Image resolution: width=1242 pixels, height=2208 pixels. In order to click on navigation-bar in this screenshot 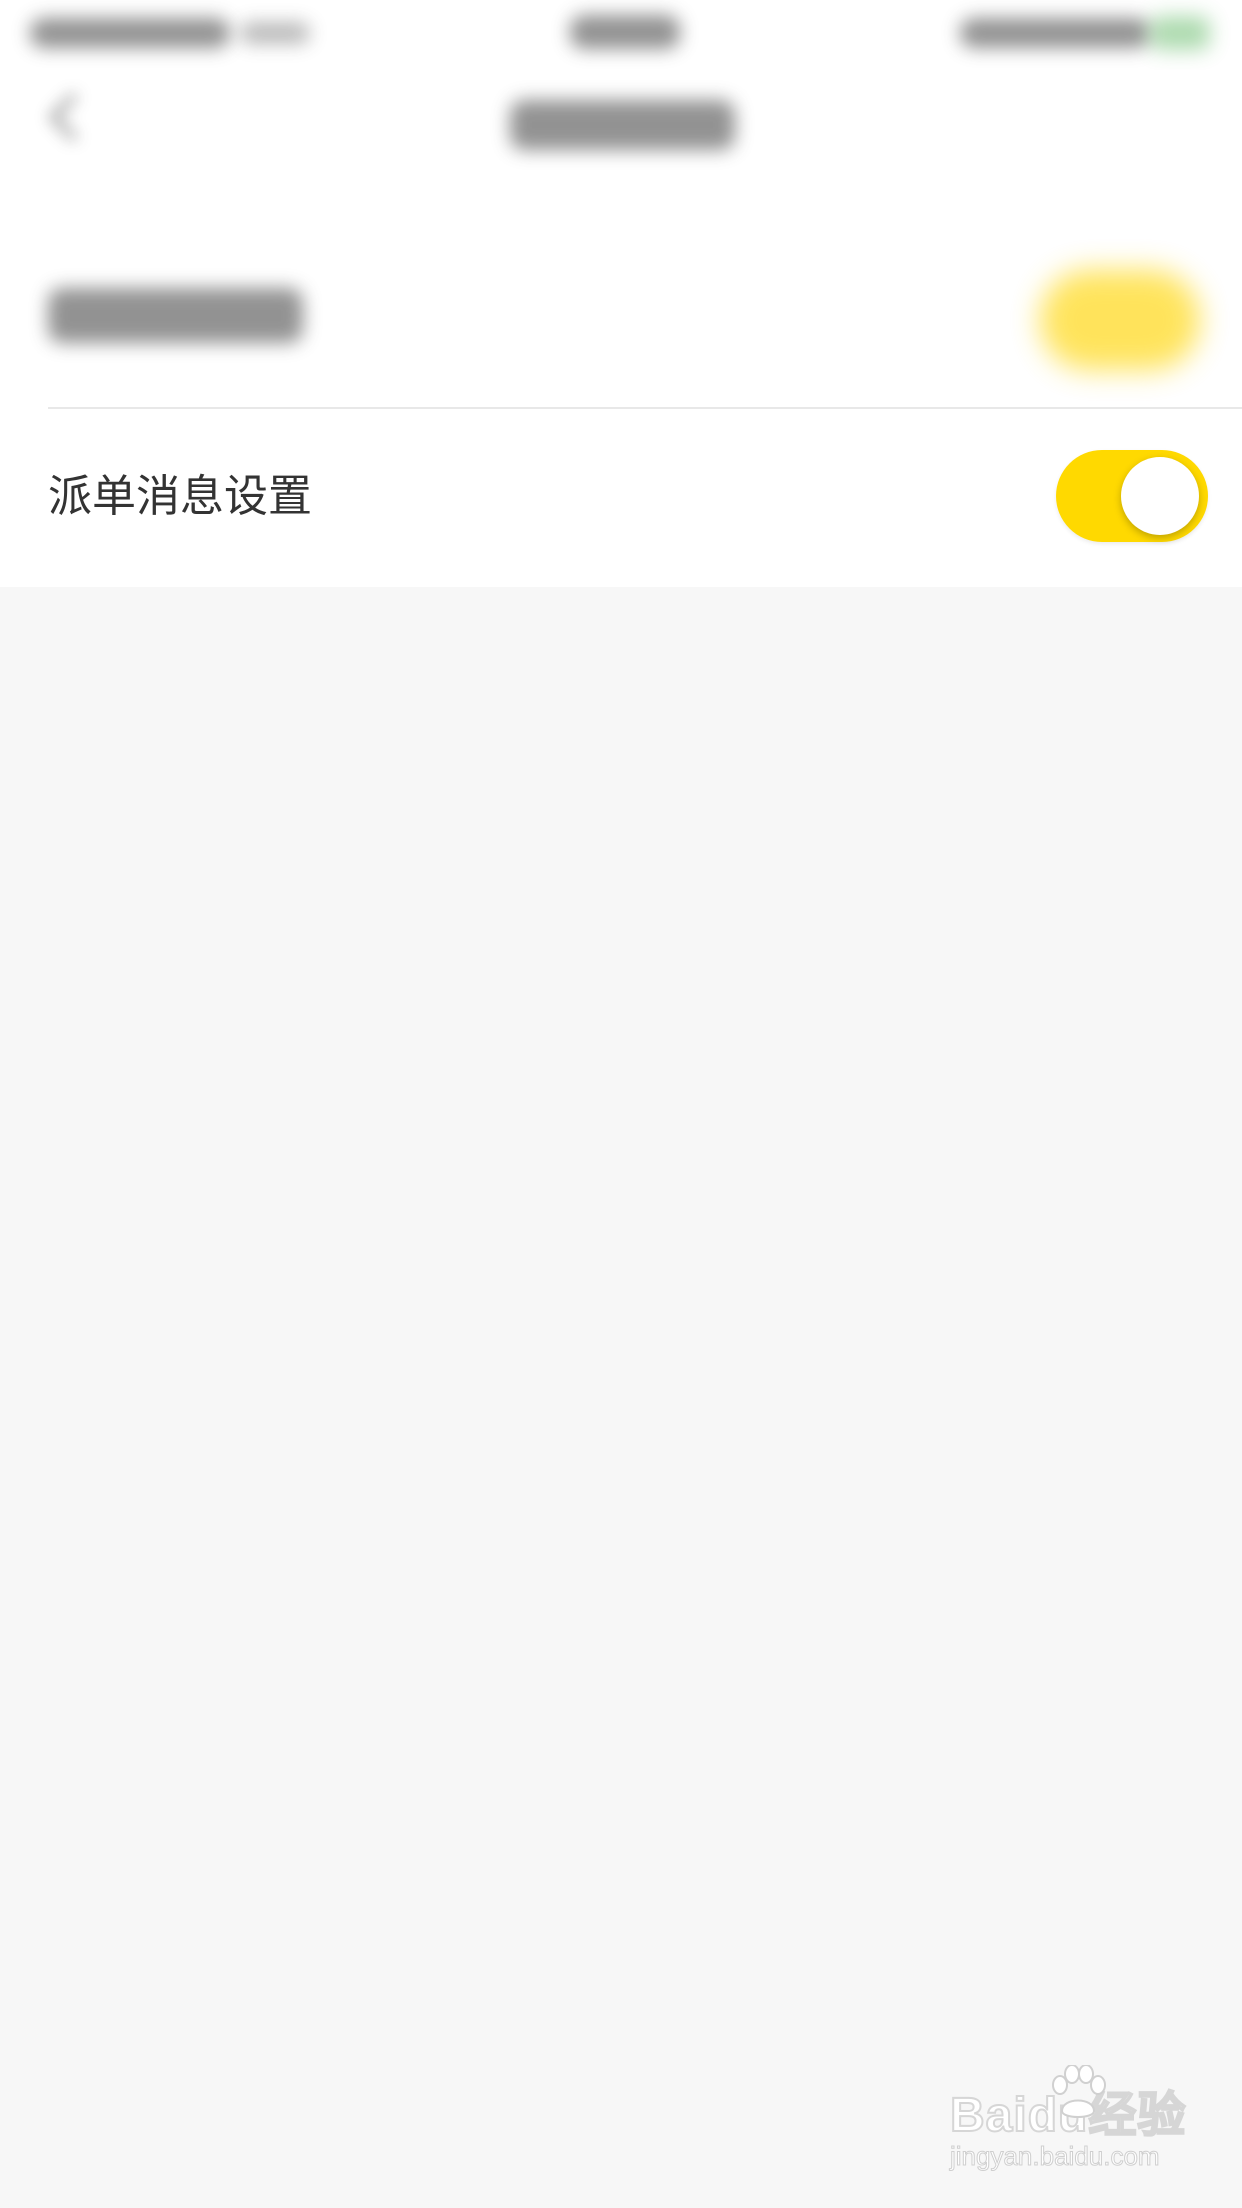, I will do `click(621, 150)`.